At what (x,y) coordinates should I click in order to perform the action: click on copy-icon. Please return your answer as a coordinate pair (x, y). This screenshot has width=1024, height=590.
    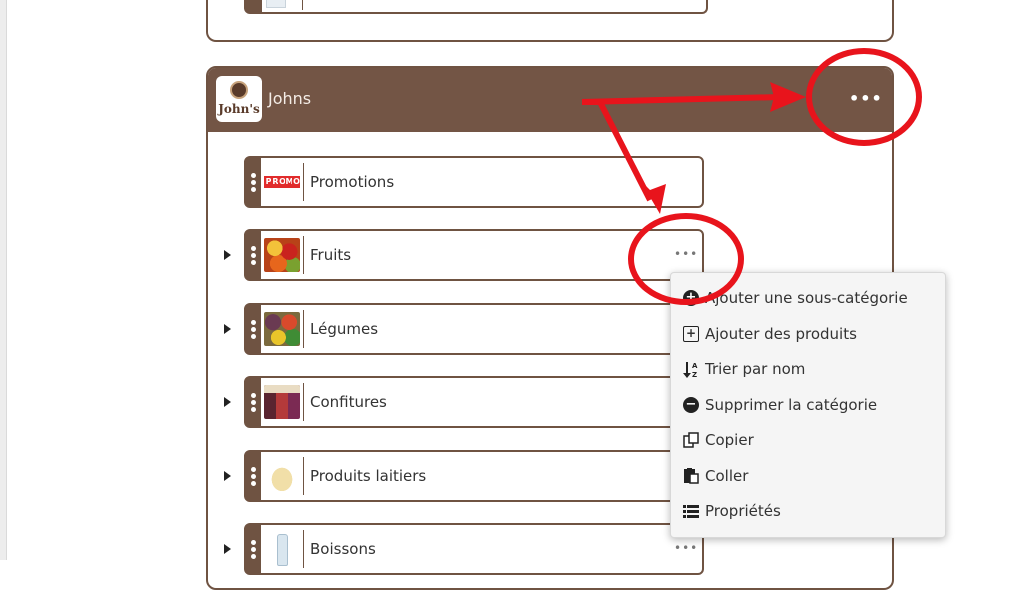
    Looking at the image, I should click on (691, 440).